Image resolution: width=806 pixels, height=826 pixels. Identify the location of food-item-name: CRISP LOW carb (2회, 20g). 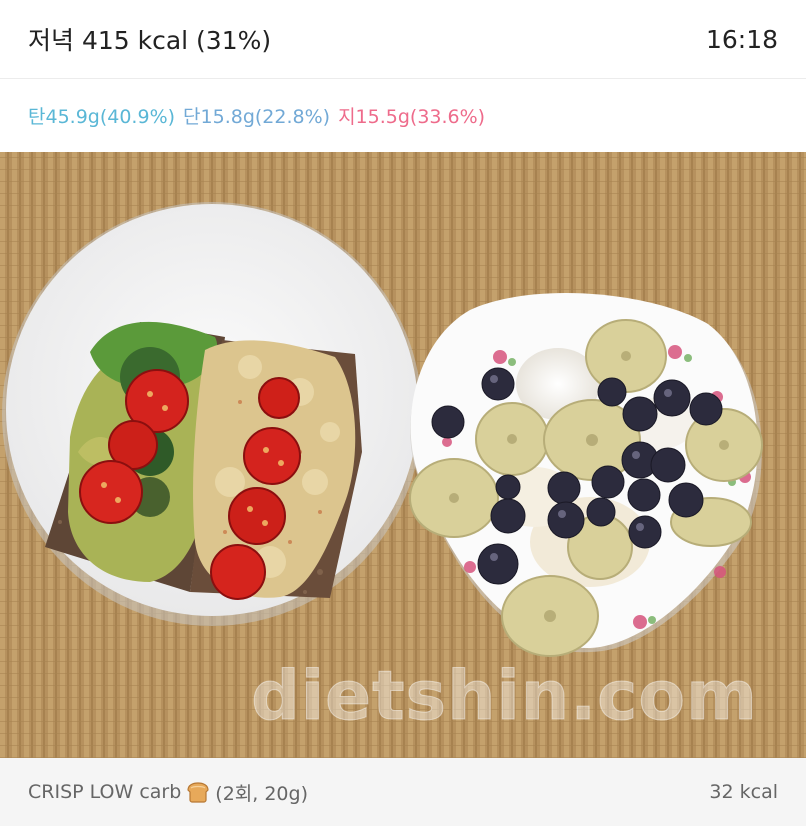
(168, 792).